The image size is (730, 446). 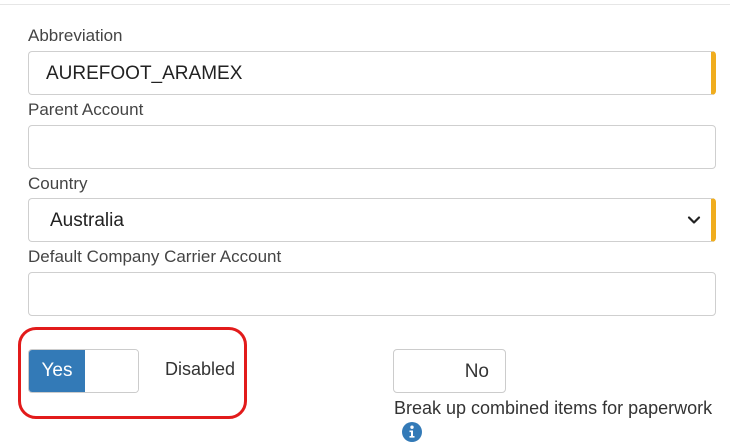 I want to click on default-carrier-label: Default Company Carrier Account, so click(x=155, y=256).